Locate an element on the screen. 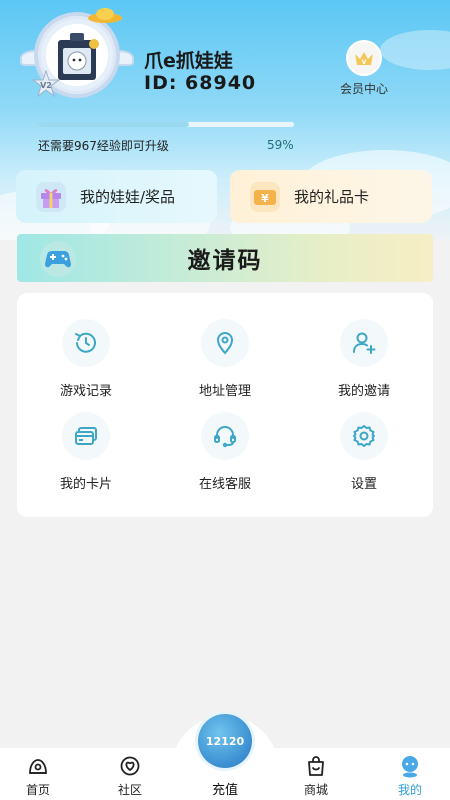  svg-text: V2 is located at coordinates (46, 85).